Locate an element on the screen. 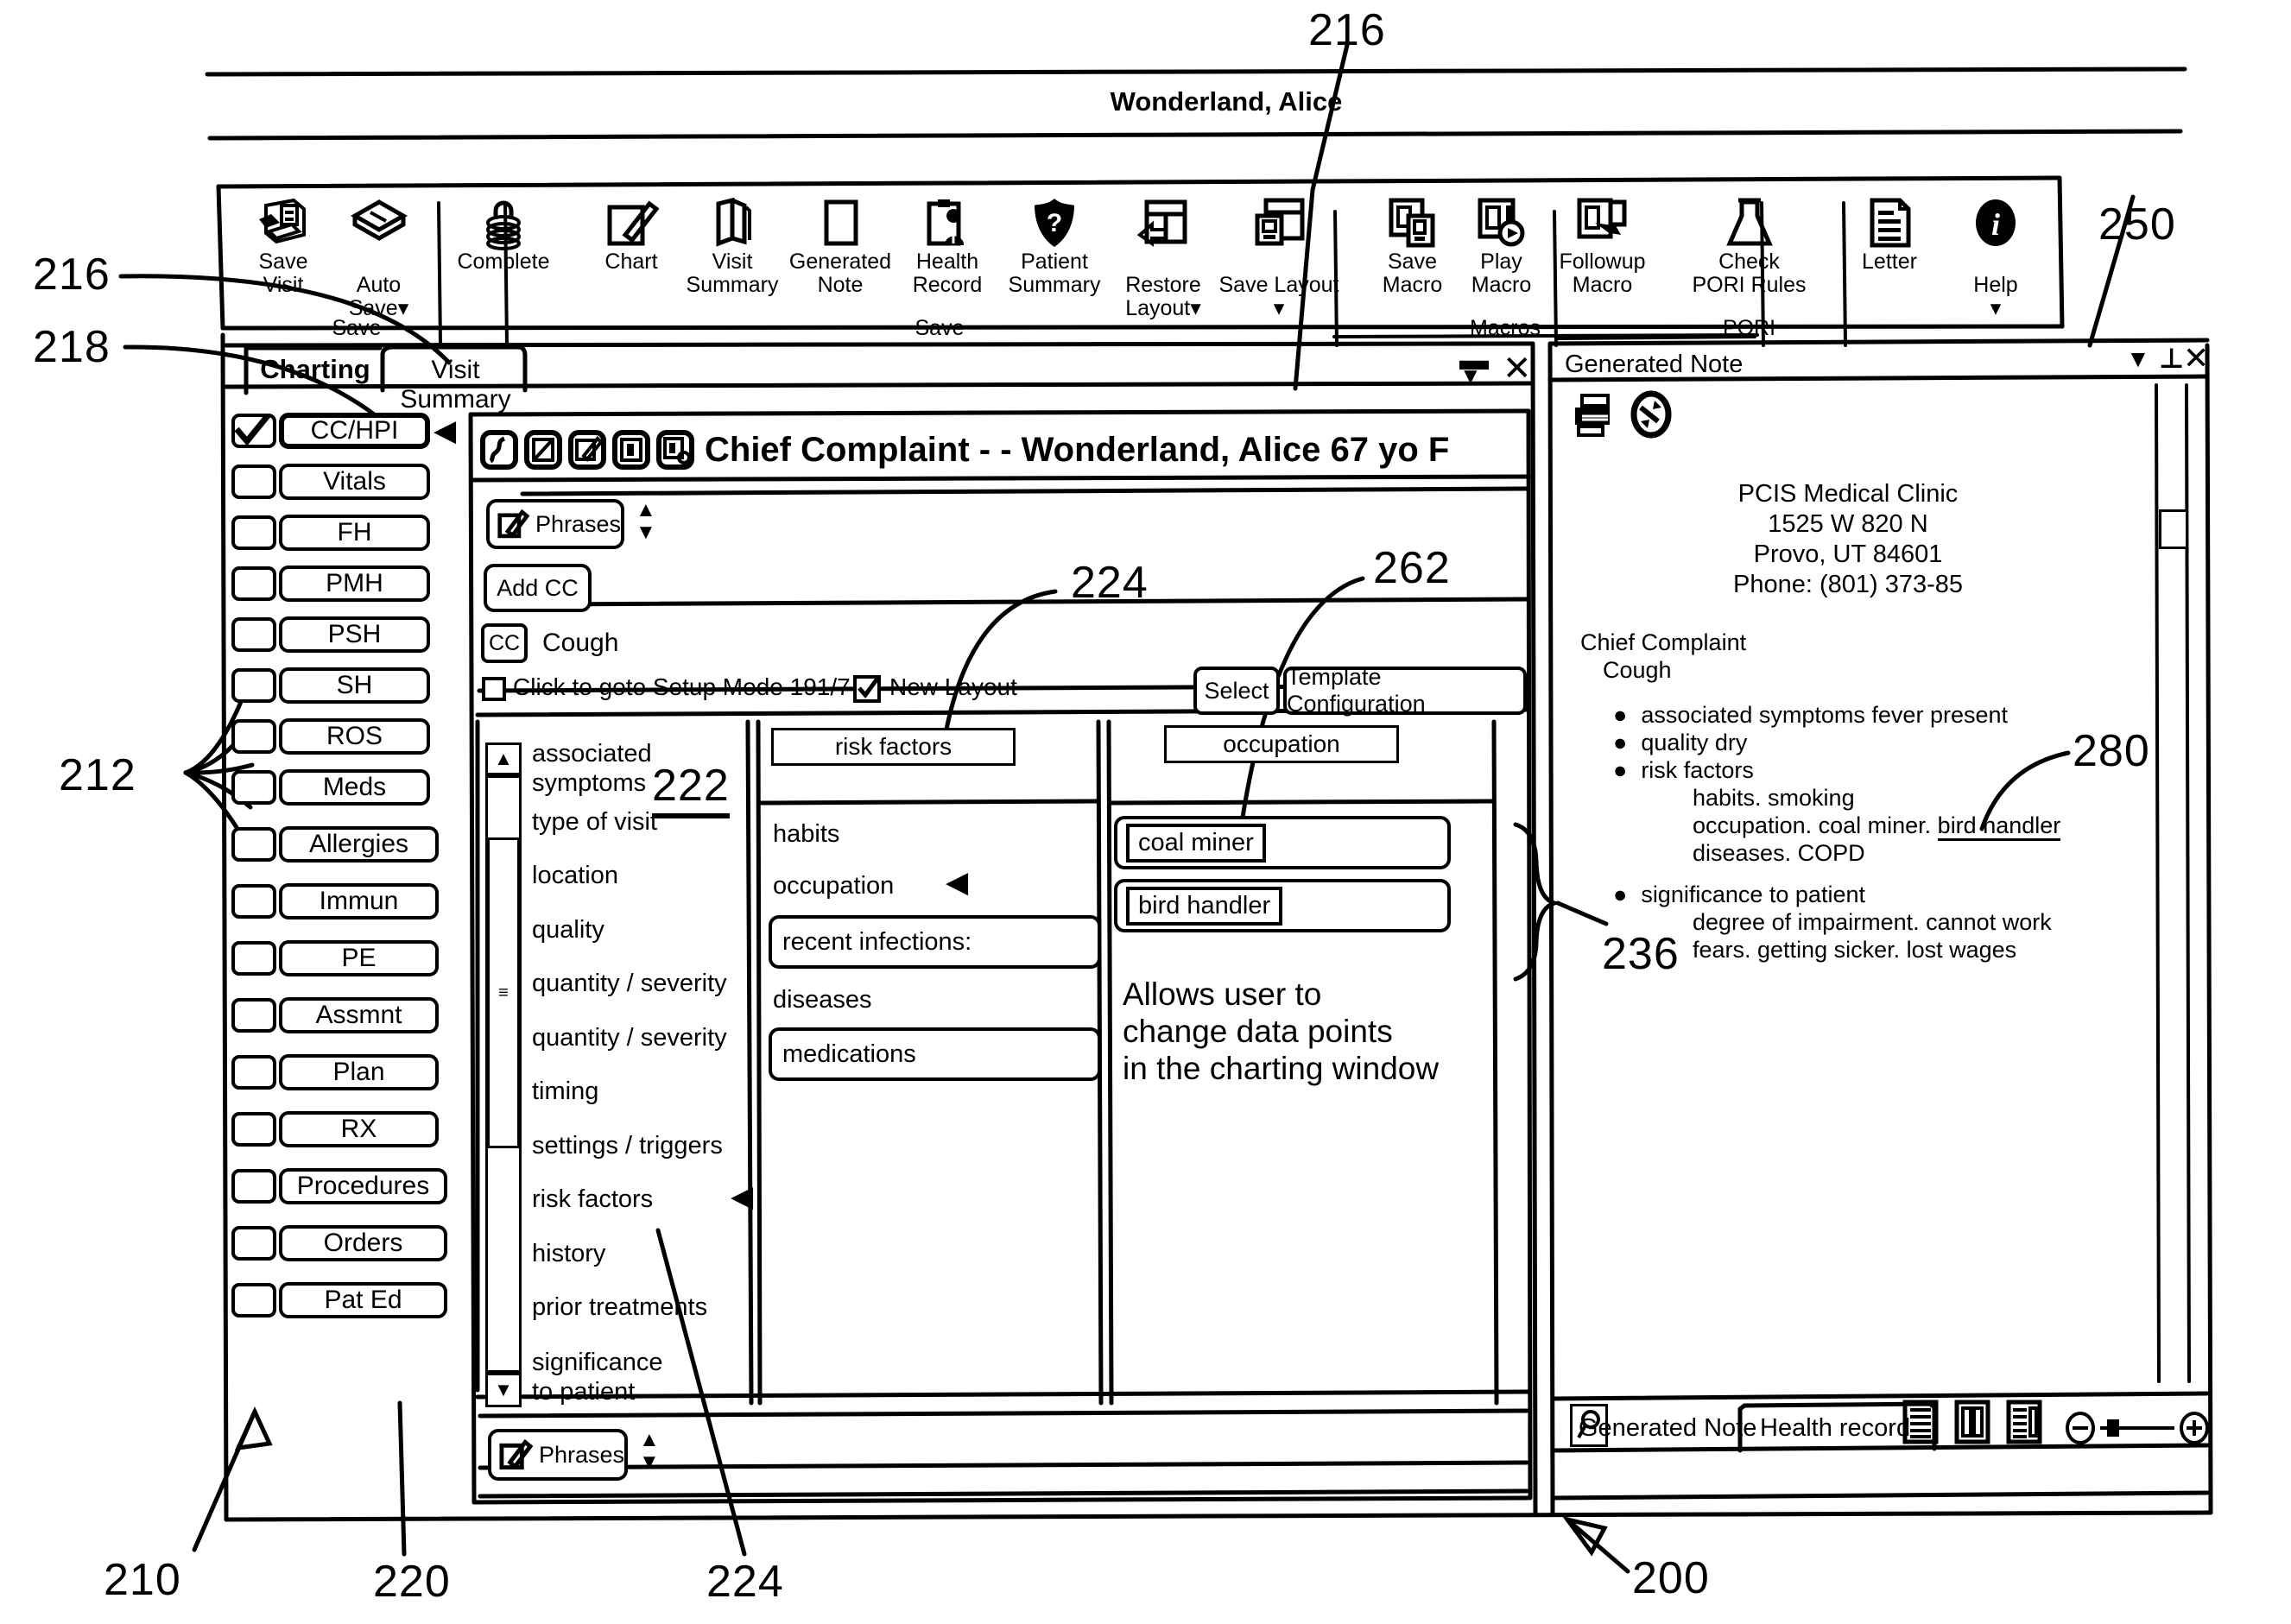 The height and width of the screenshot is (1624, 2291). sidebar-item-pat-ed: Pat Ed is located at coordinates (339, 1300).